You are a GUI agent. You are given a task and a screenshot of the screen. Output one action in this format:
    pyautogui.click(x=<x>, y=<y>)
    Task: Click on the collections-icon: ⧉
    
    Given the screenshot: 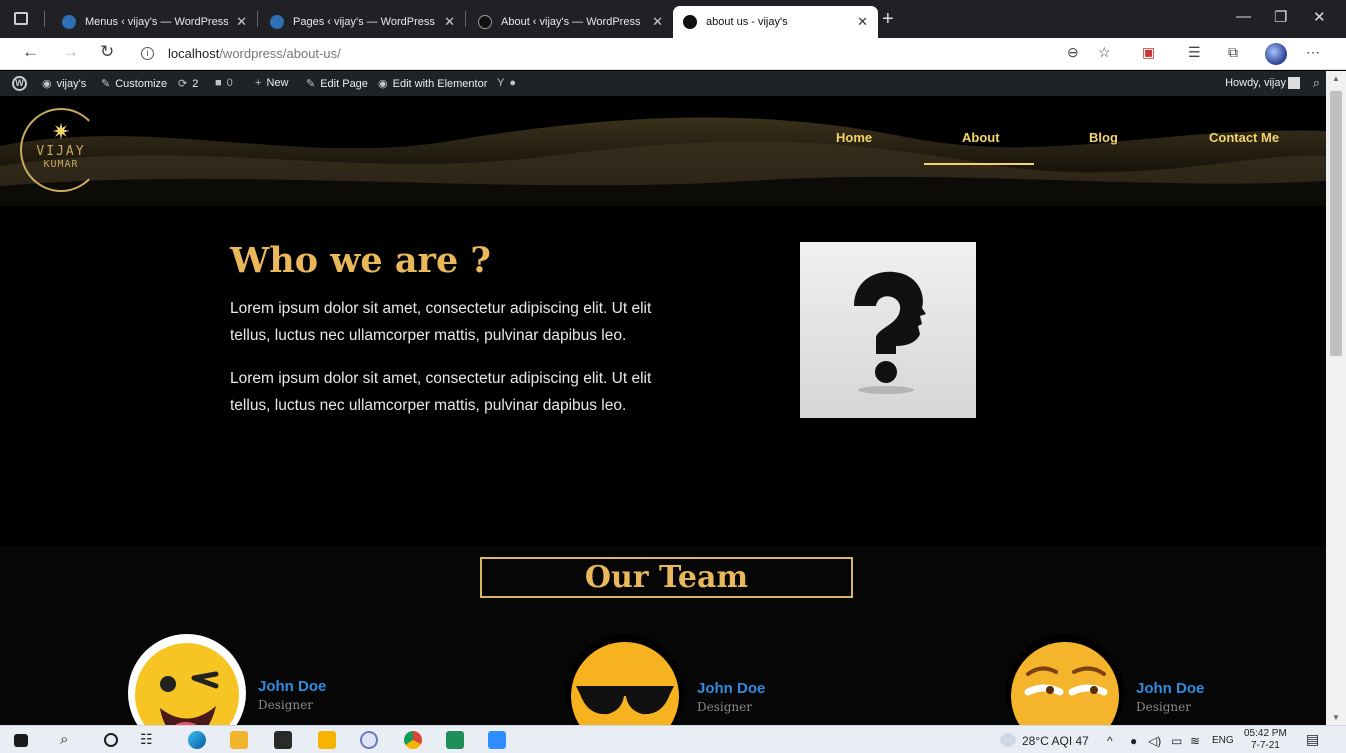 What is the action you would take?
    pyautogui.click(x=1233, y=52)
    